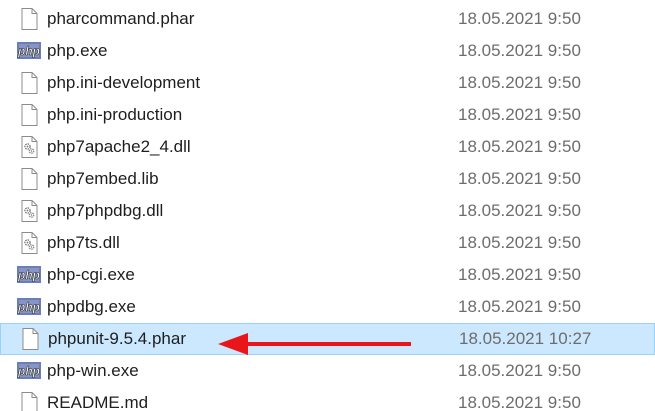 Image resolution: width=655 pixels, height=411 pixels. What do you see at coordinates (103, 178) in the screenshot?
I see `file-name: php7embed.lib` at bounding box center [103, 178].